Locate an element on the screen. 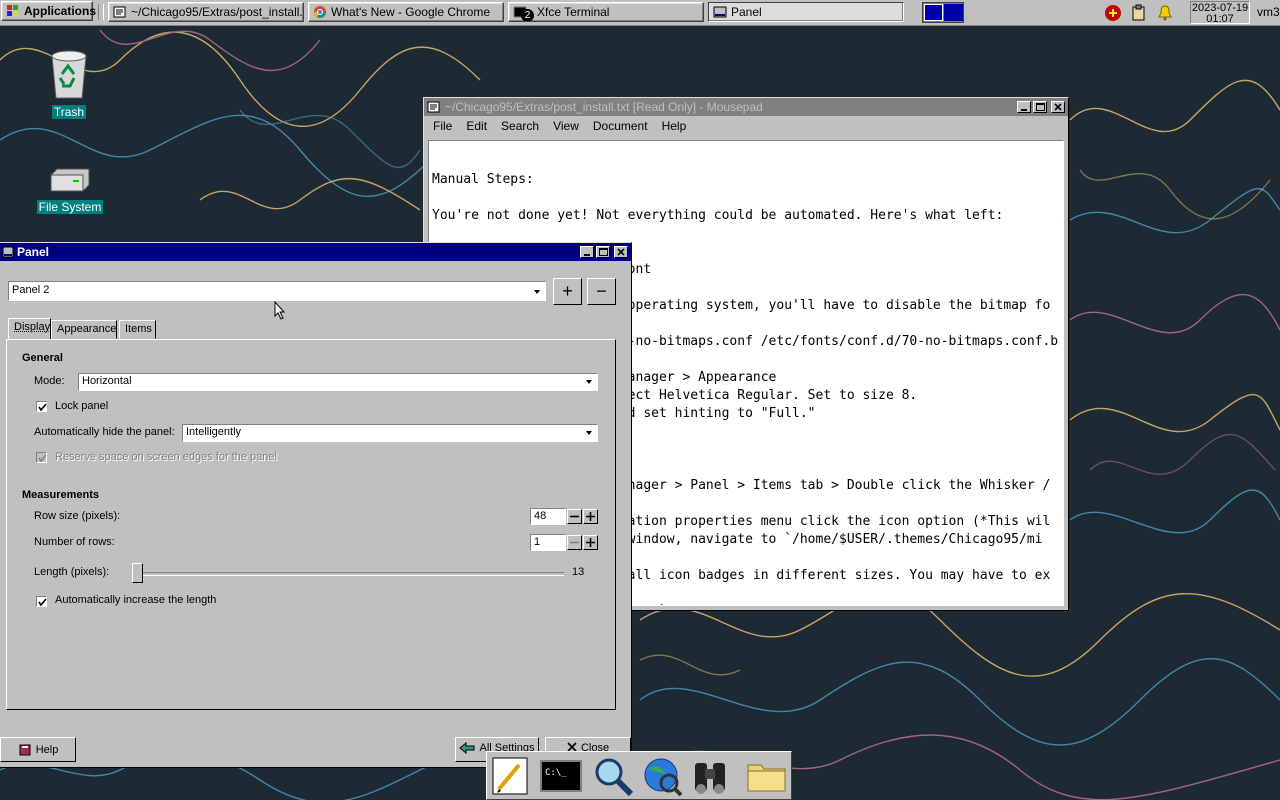 This screenshot has width=1280, height=800. task-count-badge: 2 is located at coordinates (527, 15).